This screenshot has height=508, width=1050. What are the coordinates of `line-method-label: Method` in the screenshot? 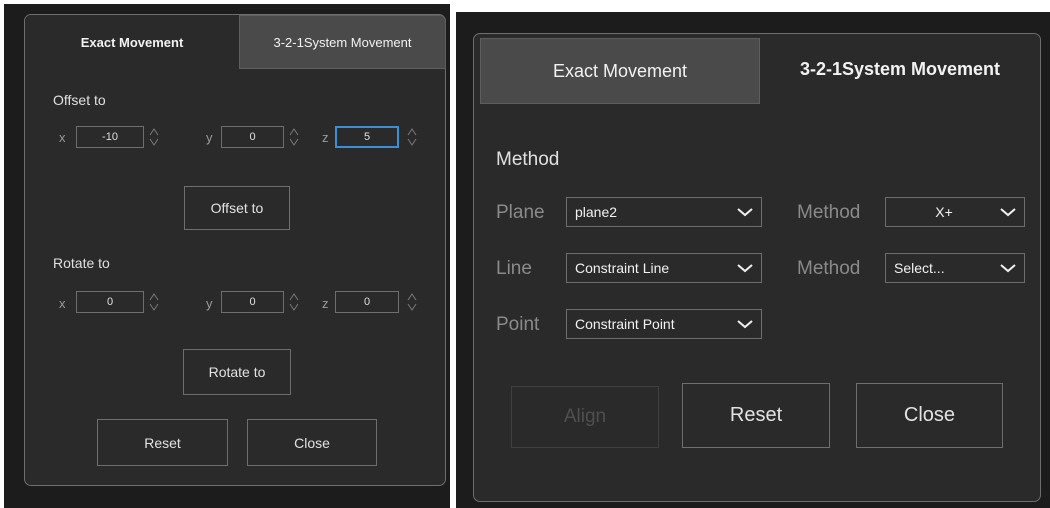 It's located at (829, 268).